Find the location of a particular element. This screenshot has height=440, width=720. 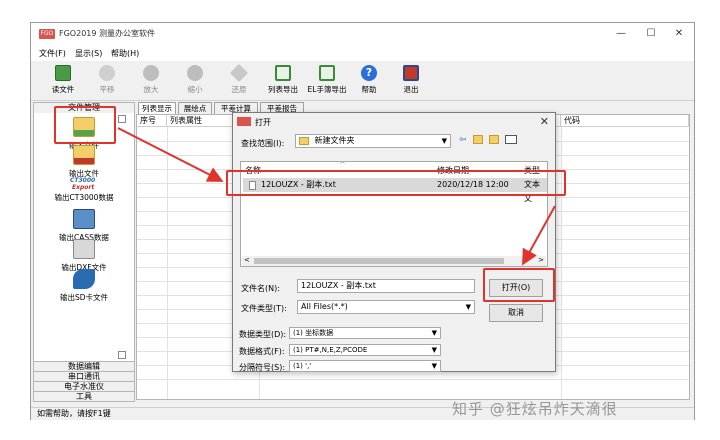

arrow-to-open-button is located at coordinates (539, 235).